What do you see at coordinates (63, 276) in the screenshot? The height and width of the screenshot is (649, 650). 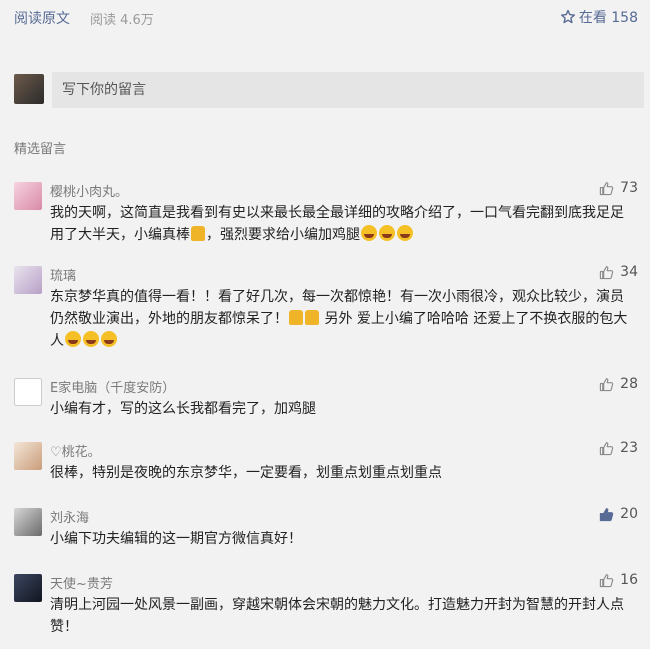 I see `comment-nickname: 琉璃` at bounding box center [63, 276].